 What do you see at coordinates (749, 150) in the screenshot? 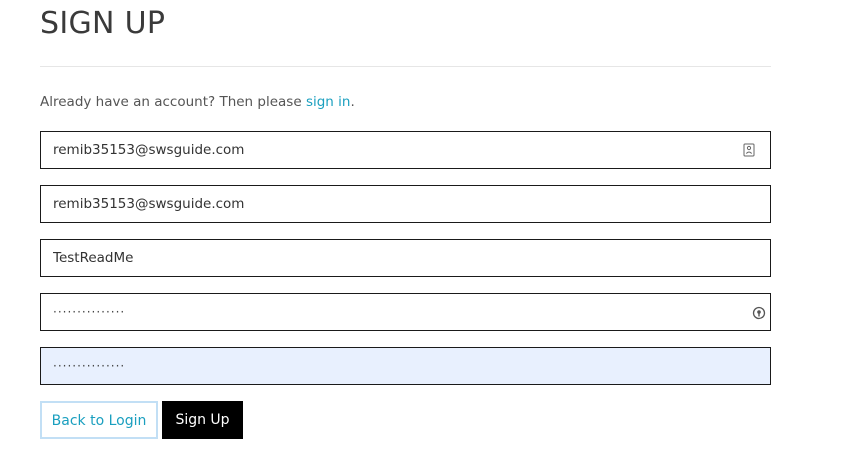
I see `contact-card-icon` at bounding box center [749, 150].